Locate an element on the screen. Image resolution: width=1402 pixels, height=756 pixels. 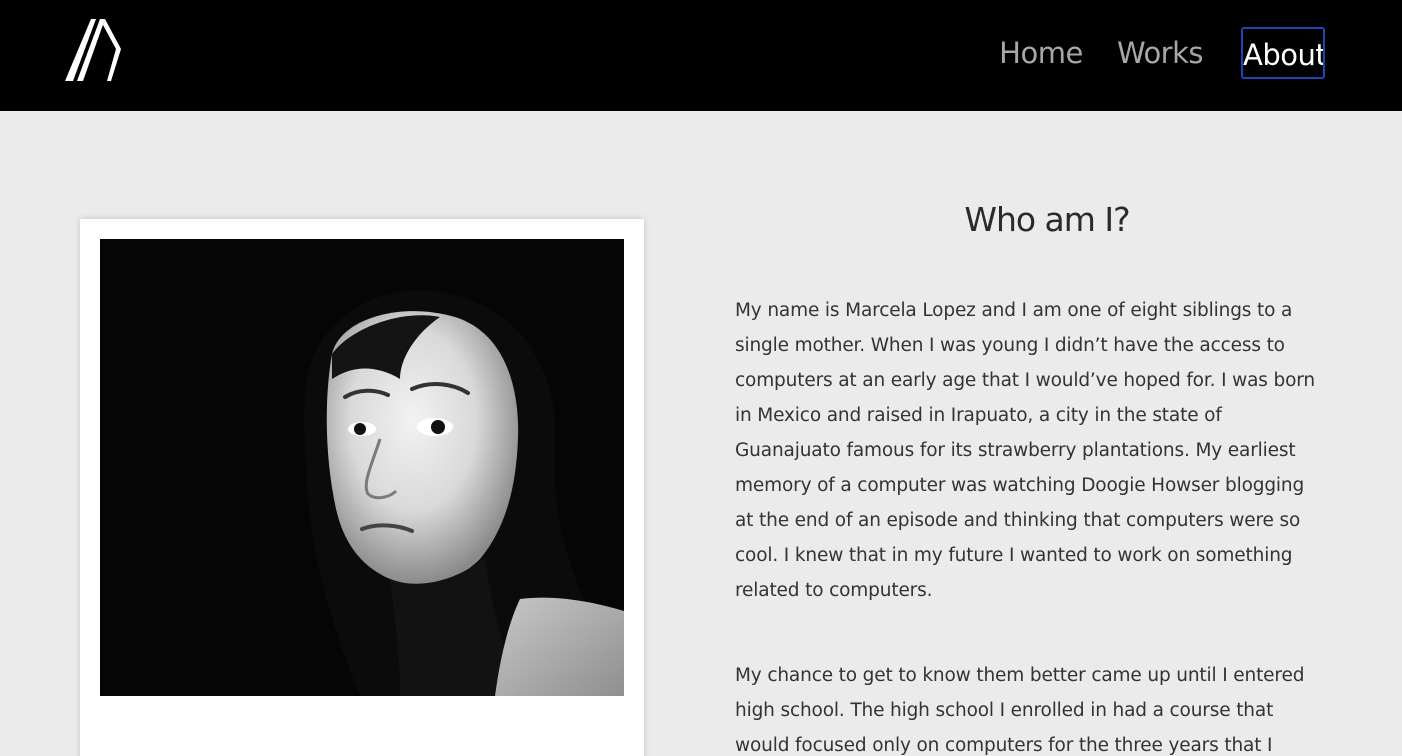
nav-home-link: Home is located at coordinates (1041, 53).